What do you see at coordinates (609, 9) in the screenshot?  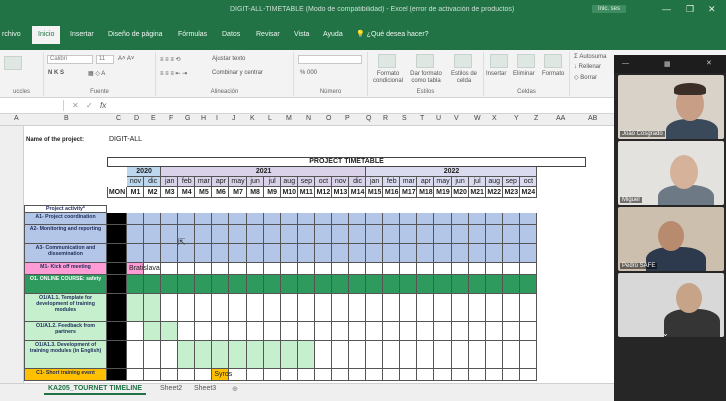 I see `sign-in-button: Inic. ses` at bounding box center [609, 9].